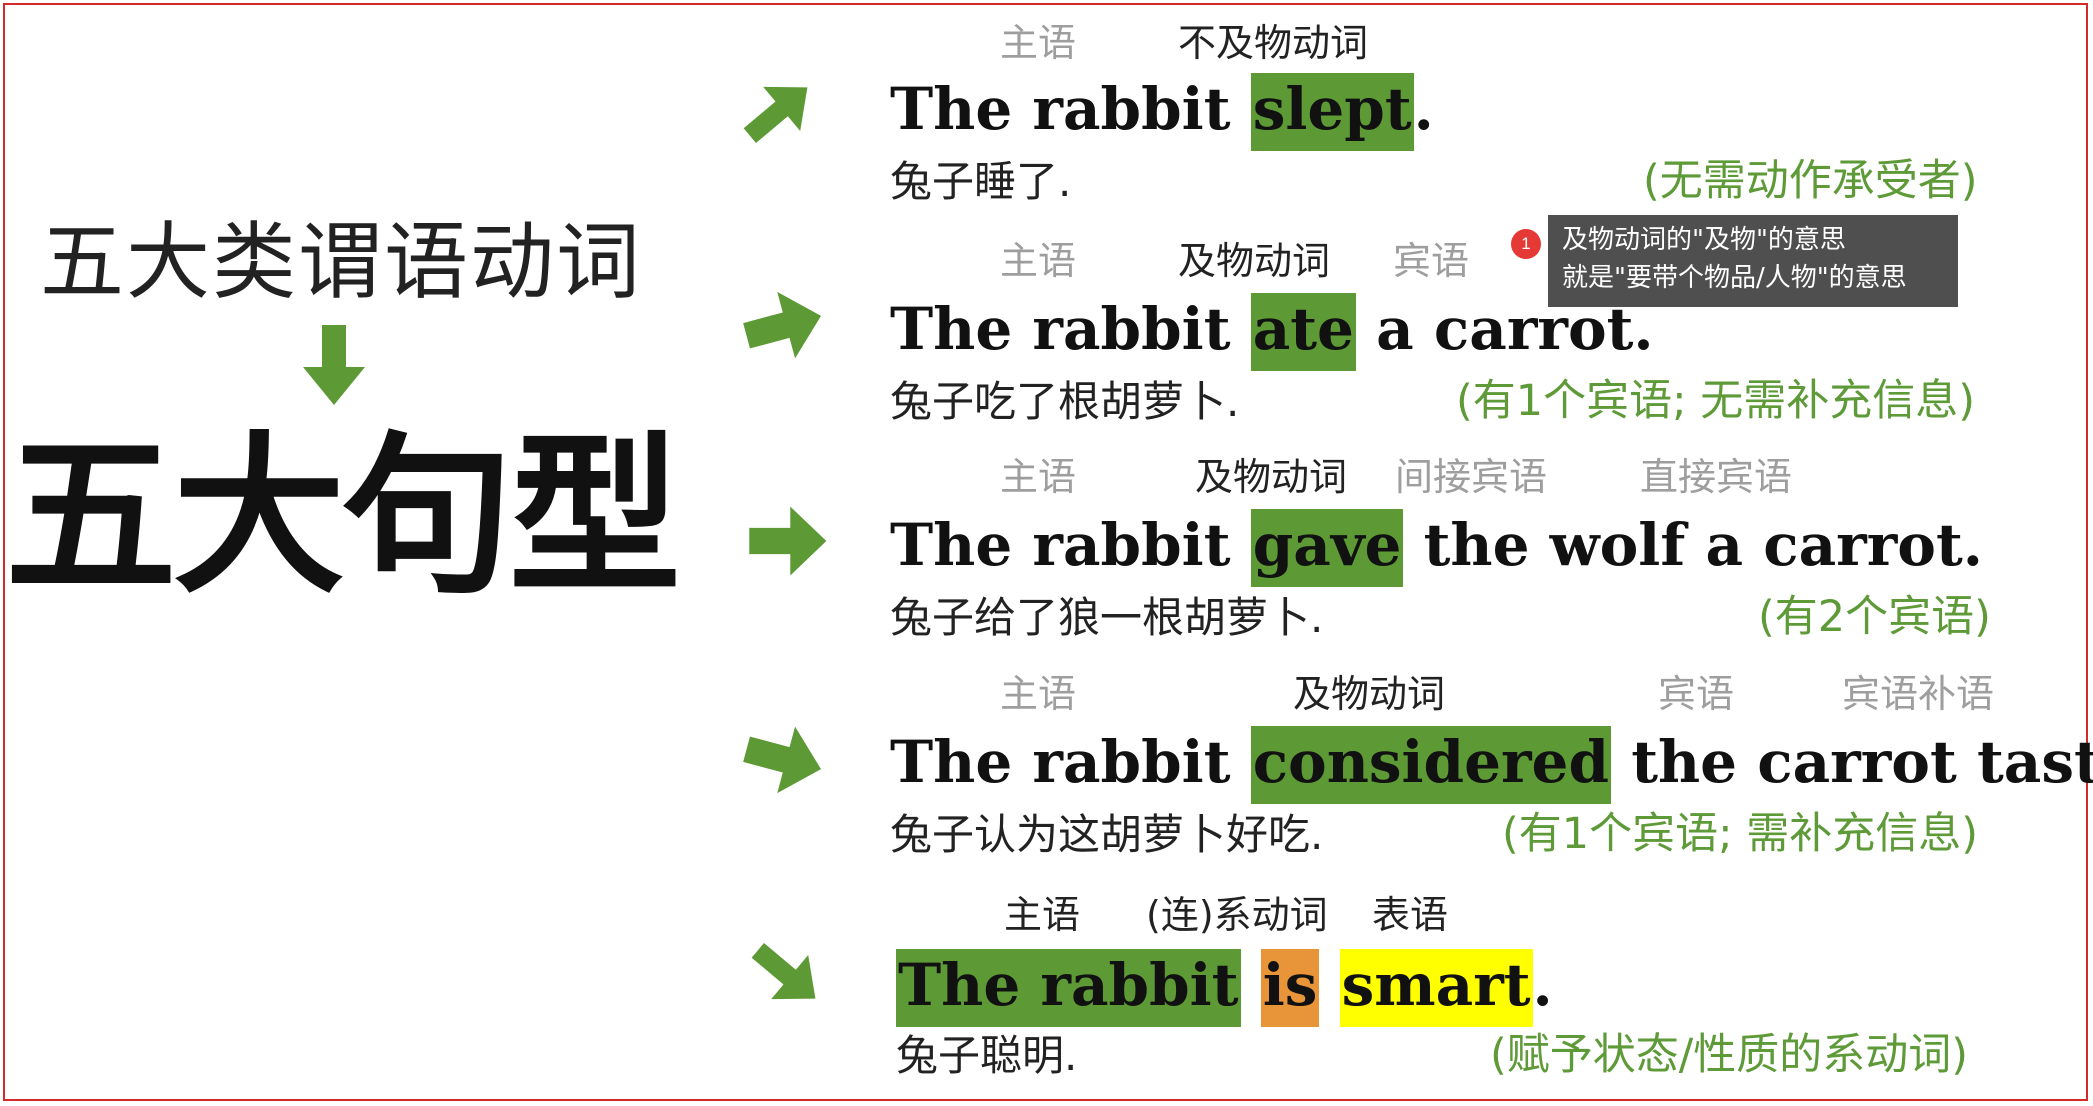 The height and width of the screenshot is (1106, 2093). What do you see at coordinates (1729, 1055) in the screenshot?
I see `note: (赋予状态/性质的系动词)` at bounding box center [1729, 1055].